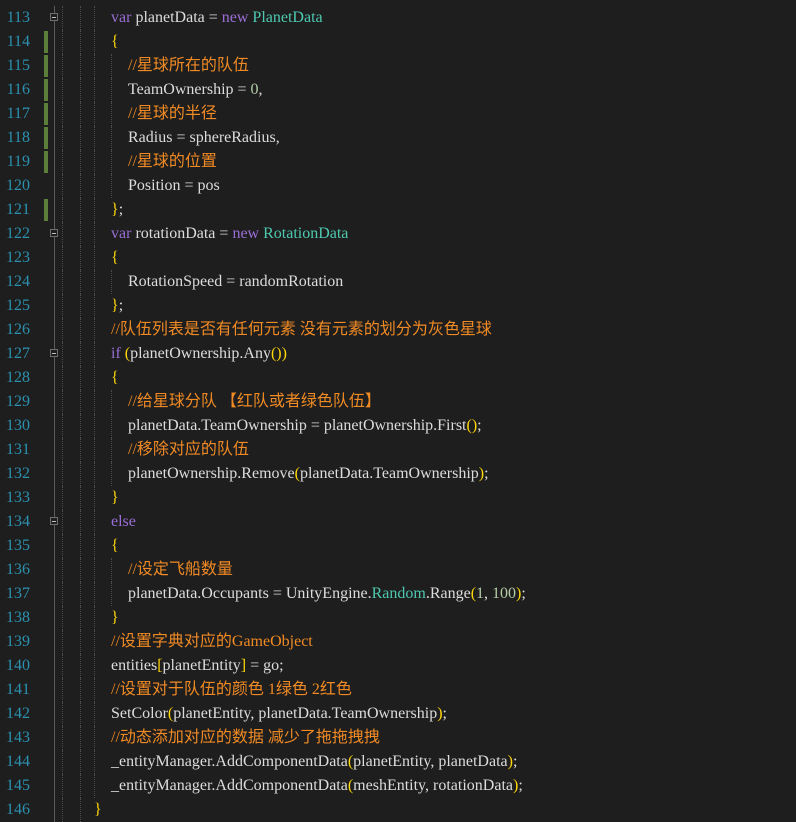  What do you see at coordinates (172, 114) in the screenshot?
I see `code-text: //星球的半径` at bounding box center [172, 114].